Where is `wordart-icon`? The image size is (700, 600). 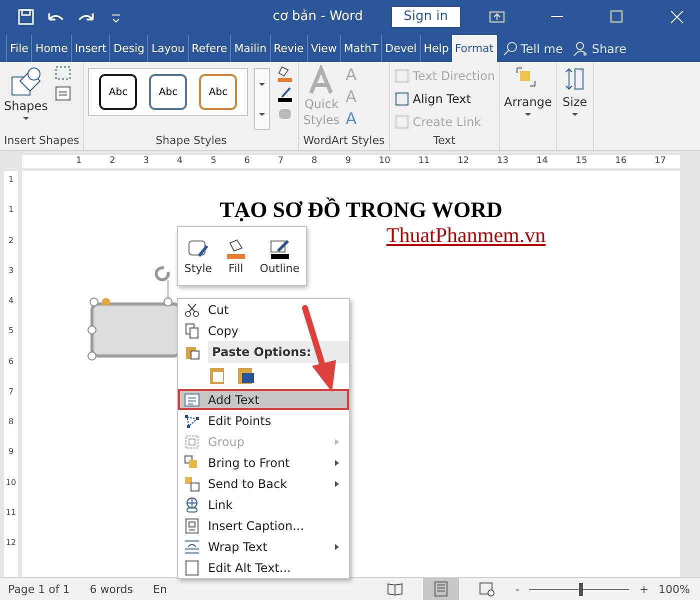
wordart-icon is located at coordinates (321, 80).